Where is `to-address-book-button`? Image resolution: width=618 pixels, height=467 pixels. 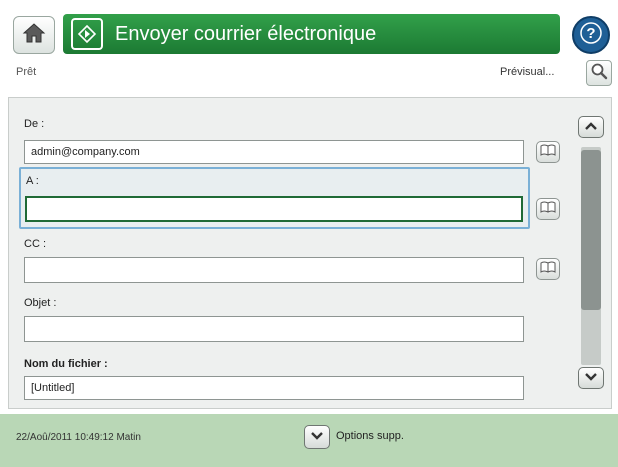
to-address-book-button is located at coordinates (548, 209).